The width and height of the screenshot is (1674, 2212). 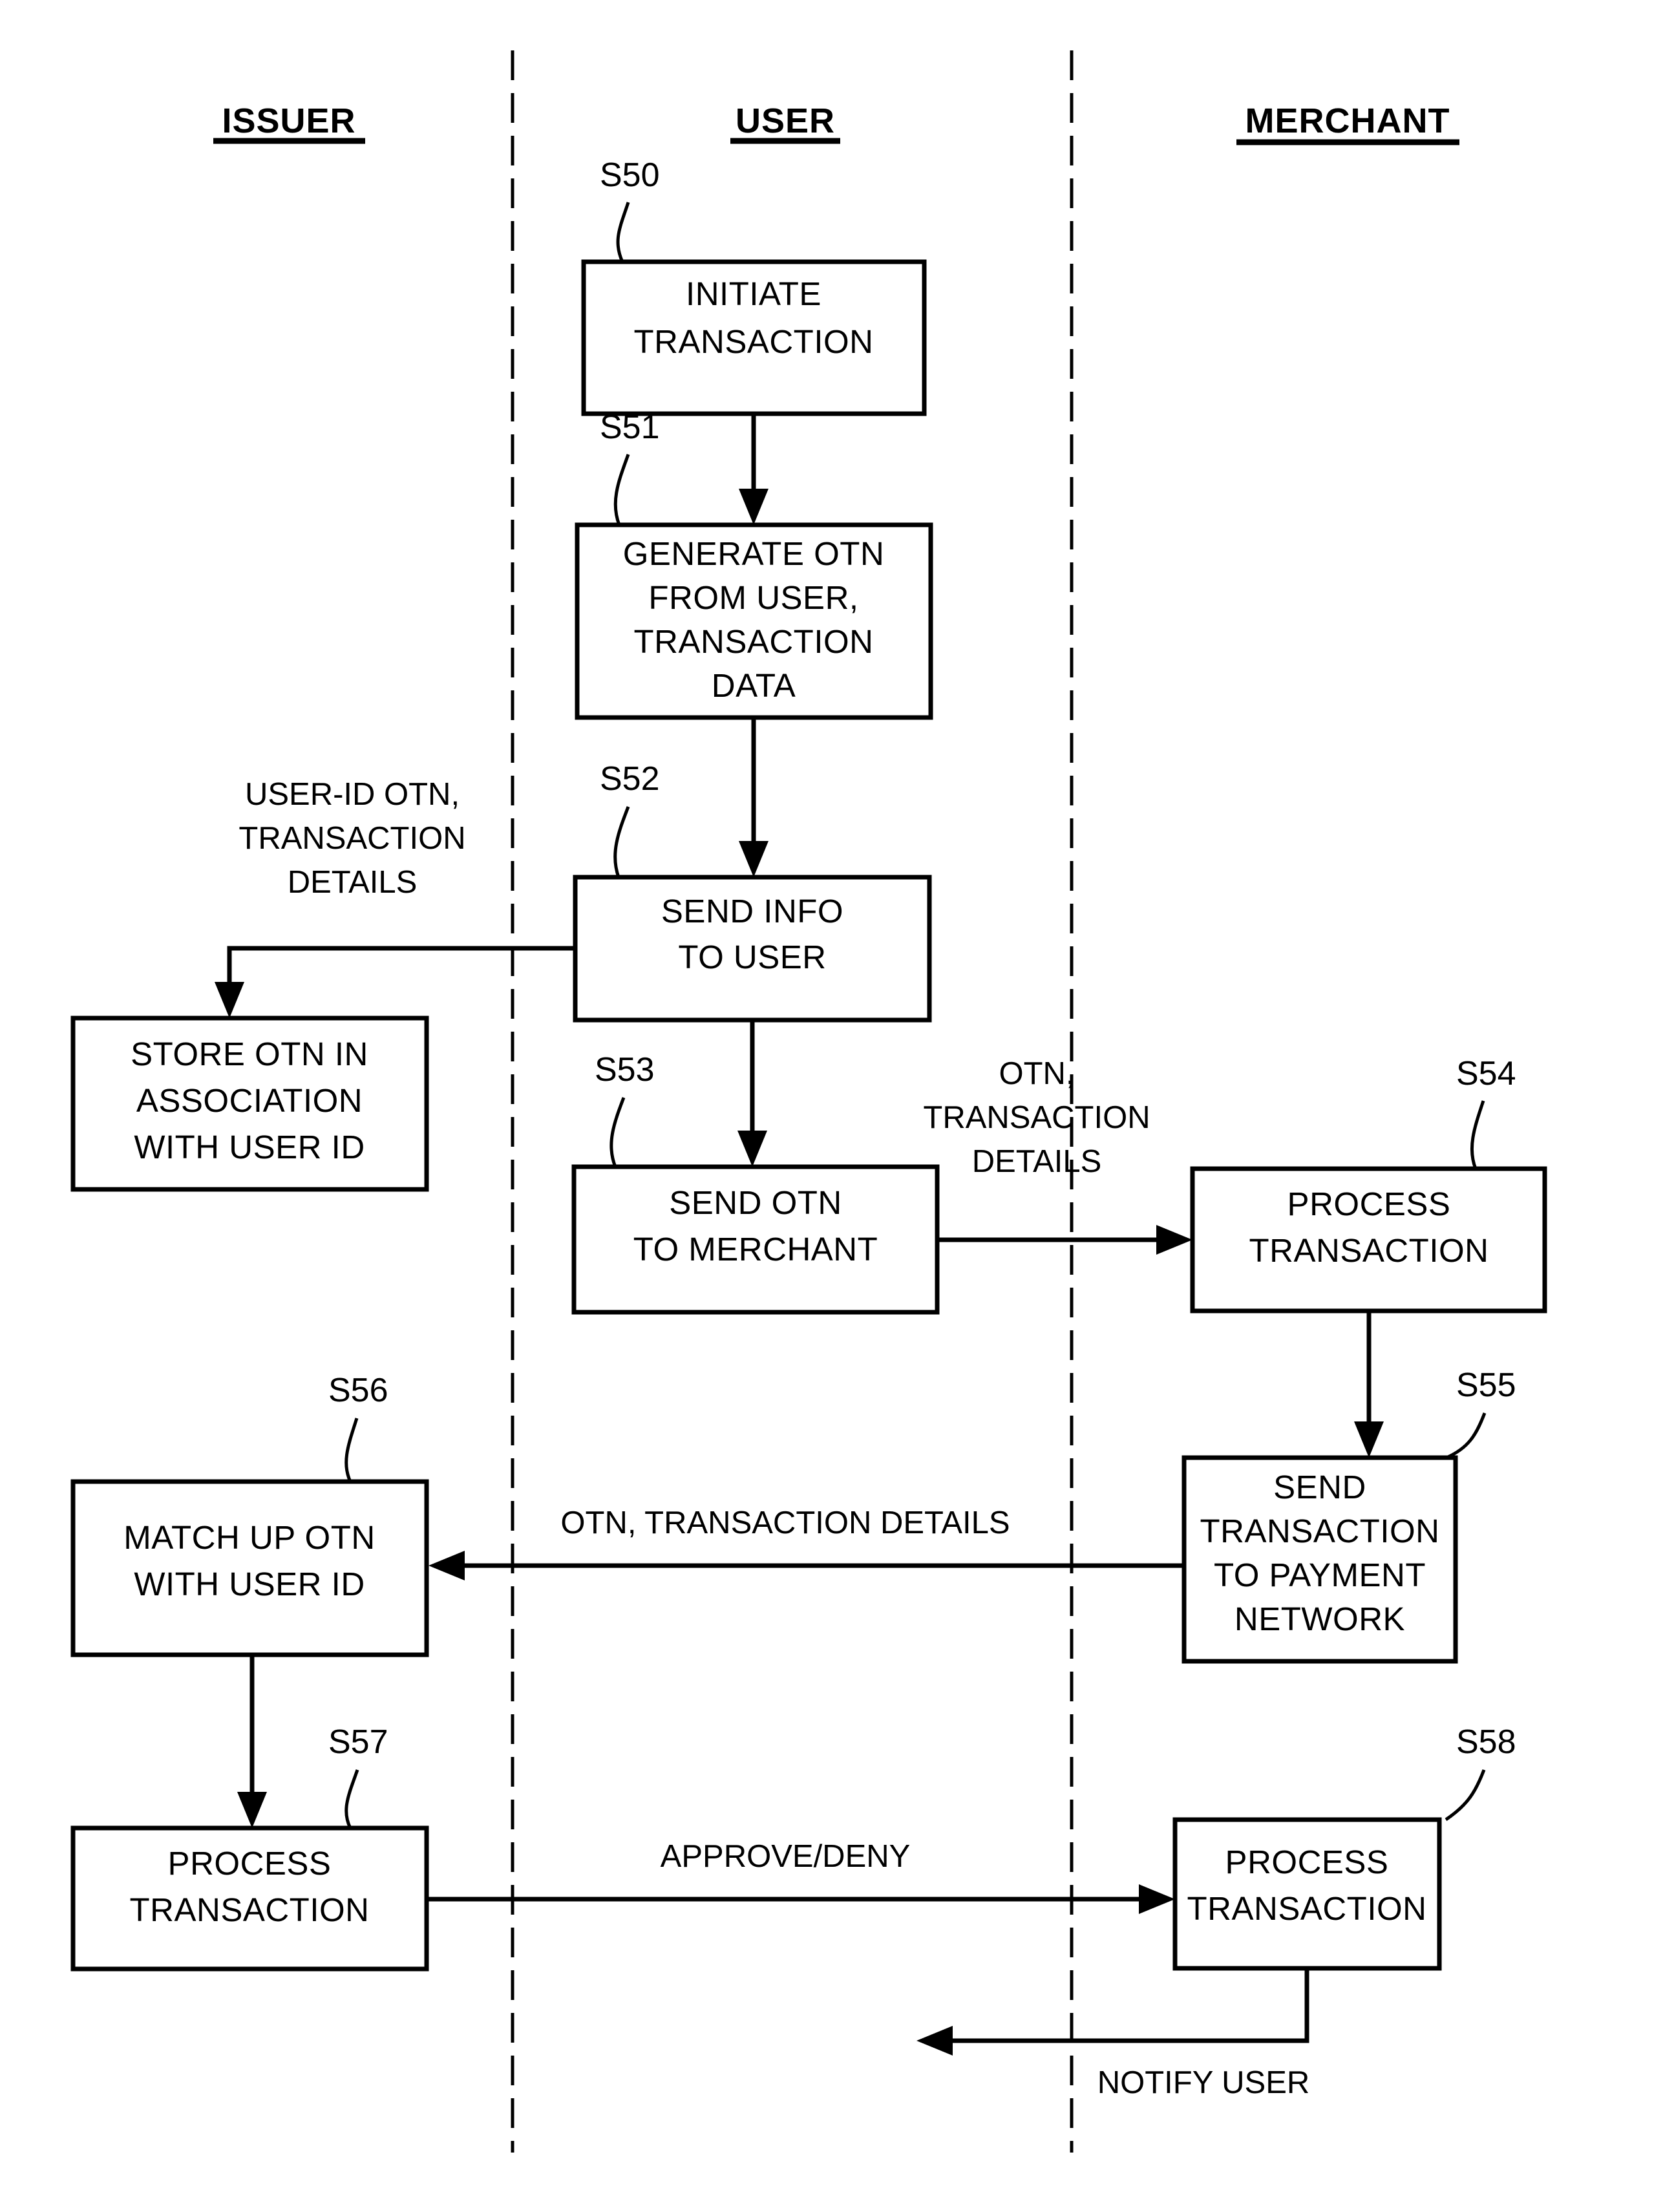 I want to click on edge-label-user-to-issuer-line2: TRANSACTION, so click(x=351, y=838).